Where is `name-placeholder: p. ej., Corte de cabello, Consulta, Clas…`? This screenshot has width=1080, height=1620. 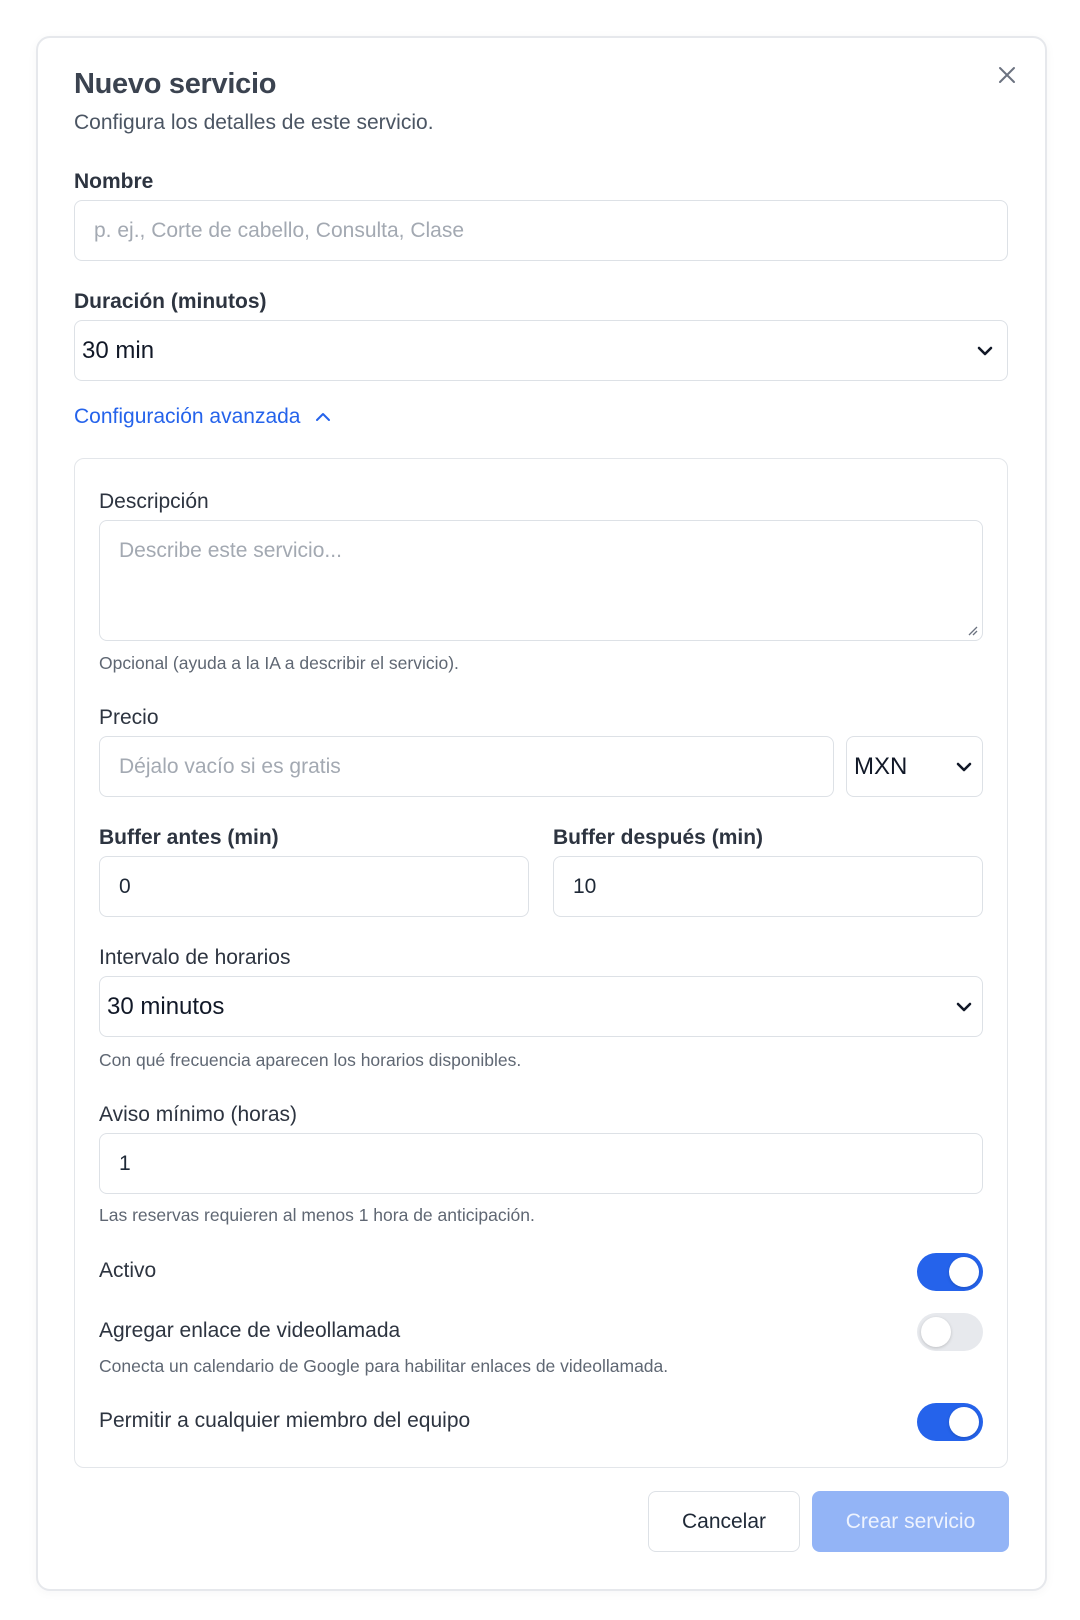
name-placeholder: p. ej., Corte de cabello, Consulta, Clas… is located at coordinates (279, 230).